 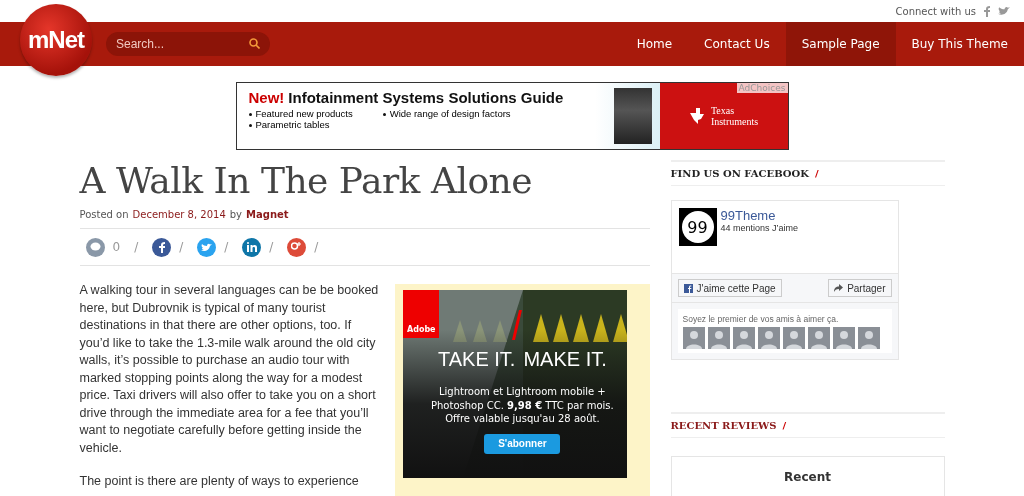 I want to click on ad-headline: MAKE IT., so click(x=565, y=359).